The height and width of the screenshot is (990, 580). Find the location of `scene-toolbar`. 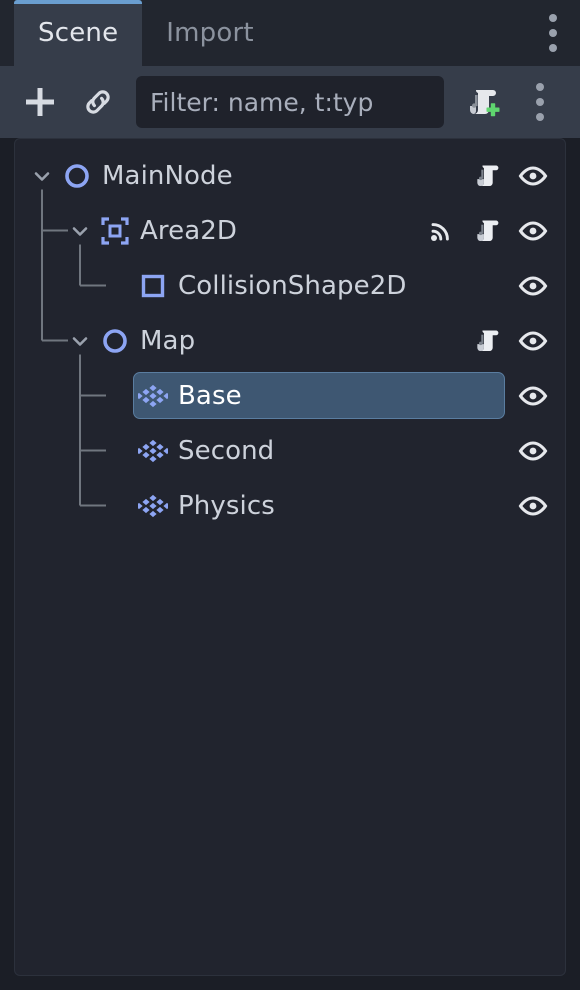

scene-toolbar is located at coordinates (290, 102).